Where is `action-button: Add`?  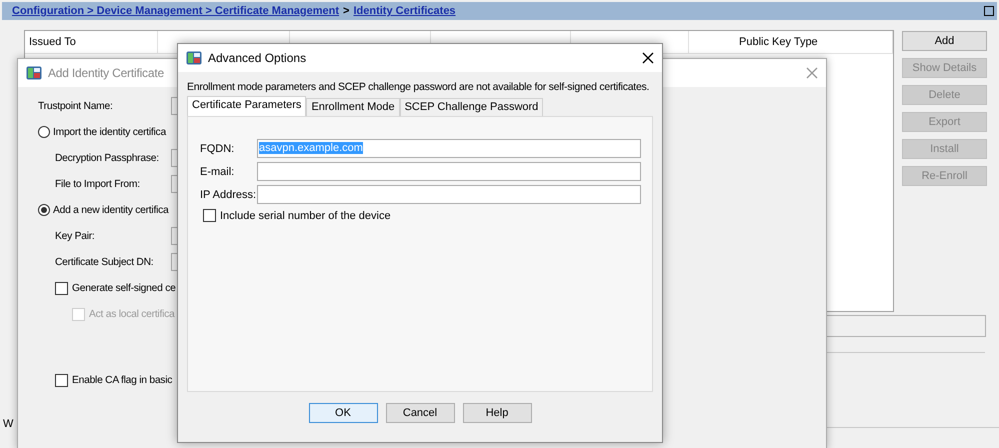
action-button: Add is located at coordinates (944, 41).